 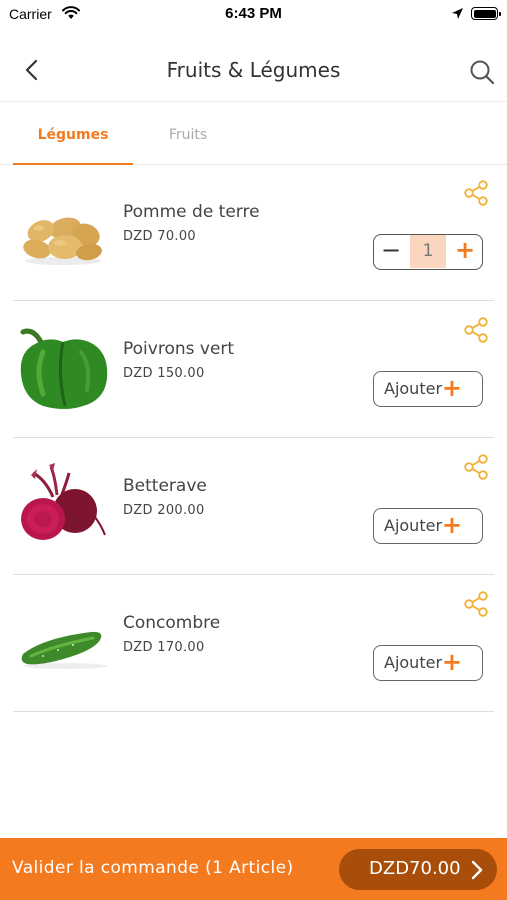 I want to click on tab-legumes: Légumes, so click(x=73, y=134).